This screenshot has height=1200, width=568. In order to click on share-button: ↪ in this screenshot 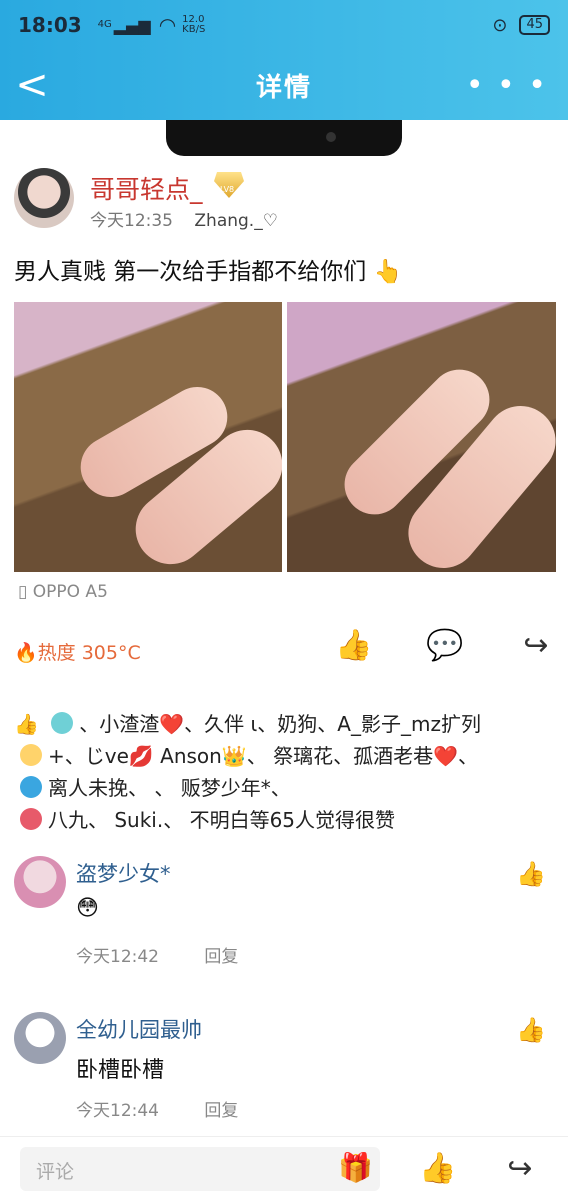, I will do `click(536, 646)`.